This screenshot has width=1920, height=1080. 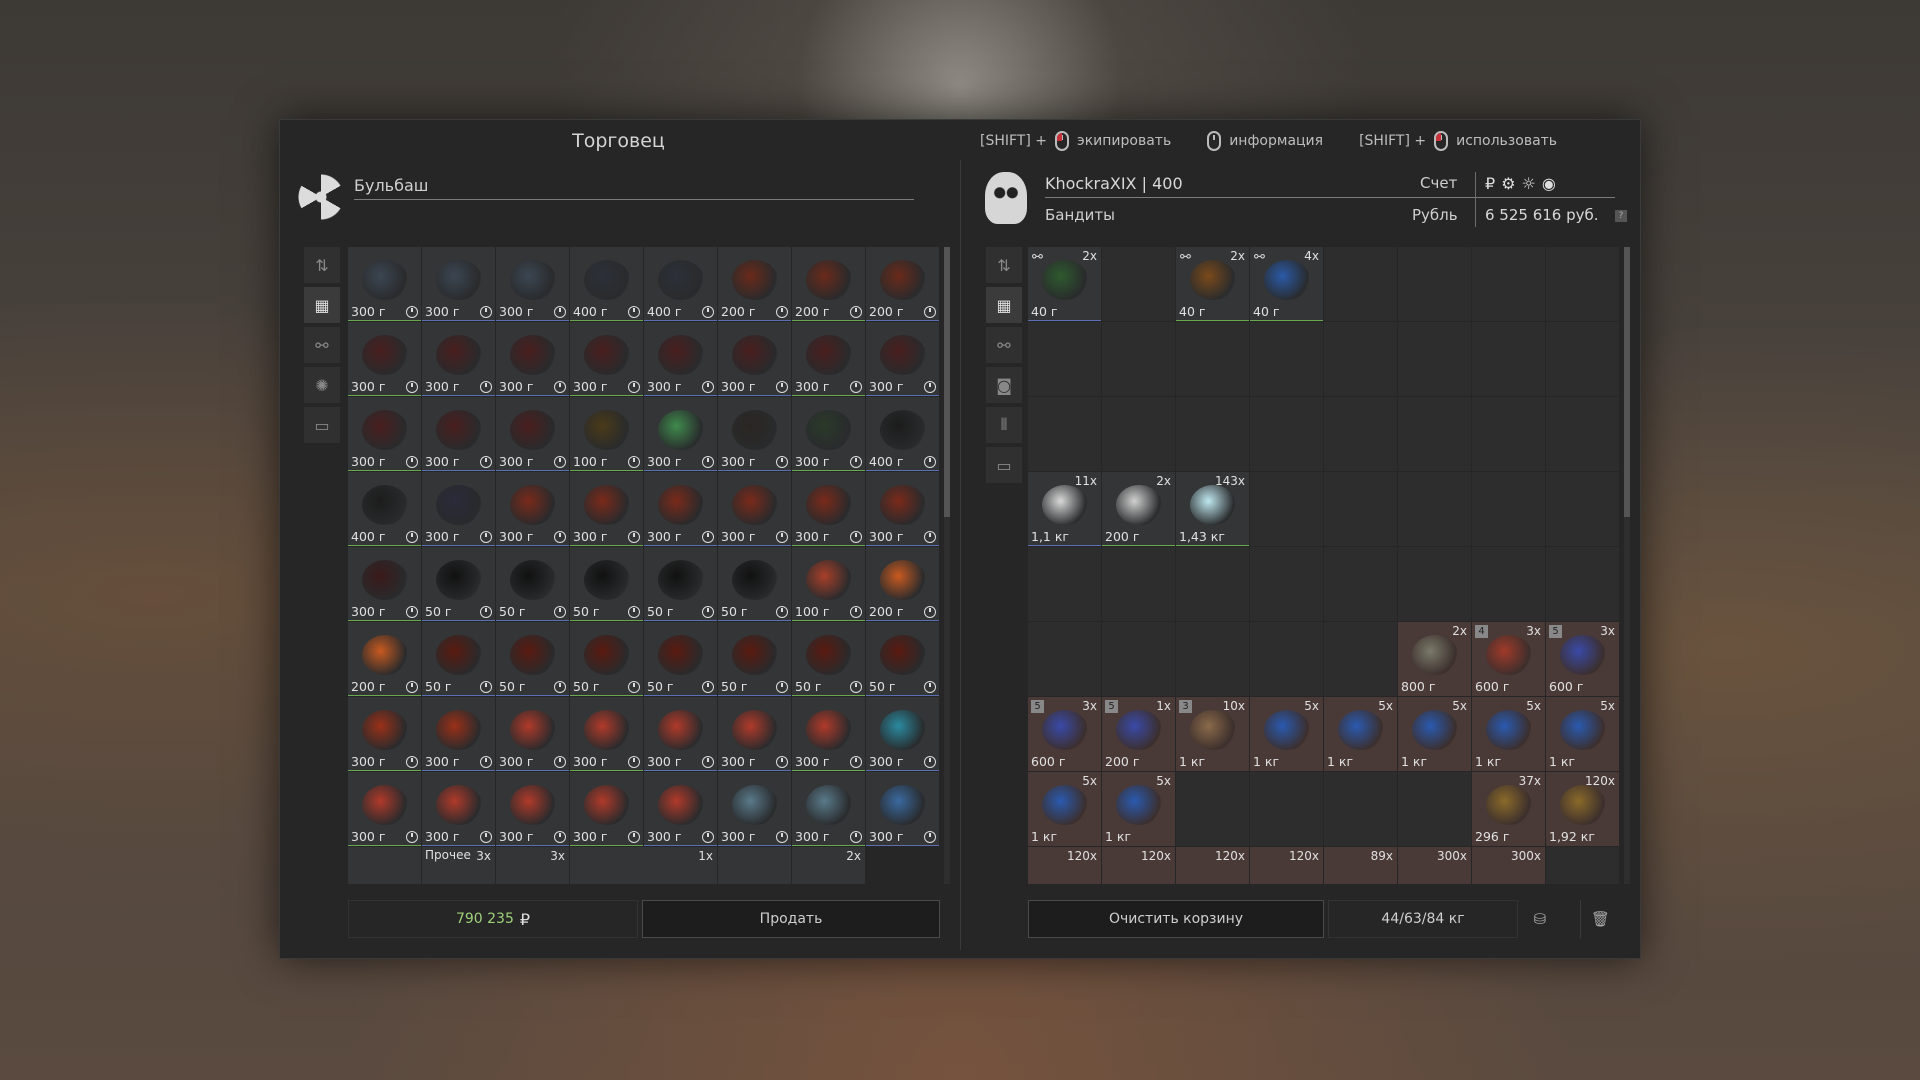 I want to click on item-slot: 2x 800 г, so click(x=1434, y=659).